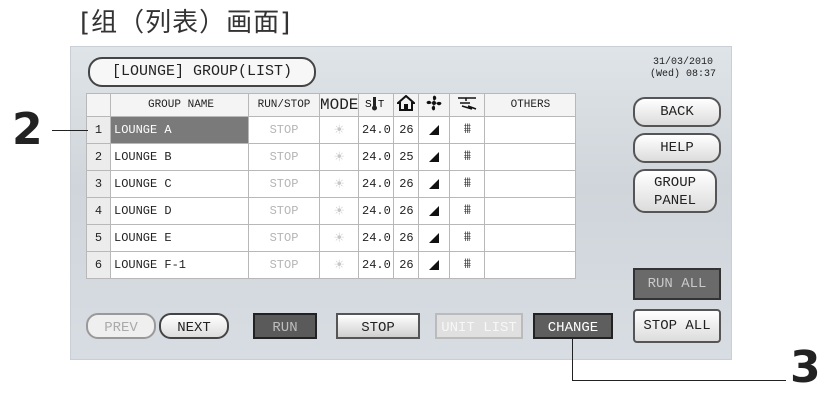 This screenshot has height=404, width=834. What do you see at coordinates (677, 326) in the screenshot?
I see `stop-all-button: STOP ALL` at bounding box center [677, 326].